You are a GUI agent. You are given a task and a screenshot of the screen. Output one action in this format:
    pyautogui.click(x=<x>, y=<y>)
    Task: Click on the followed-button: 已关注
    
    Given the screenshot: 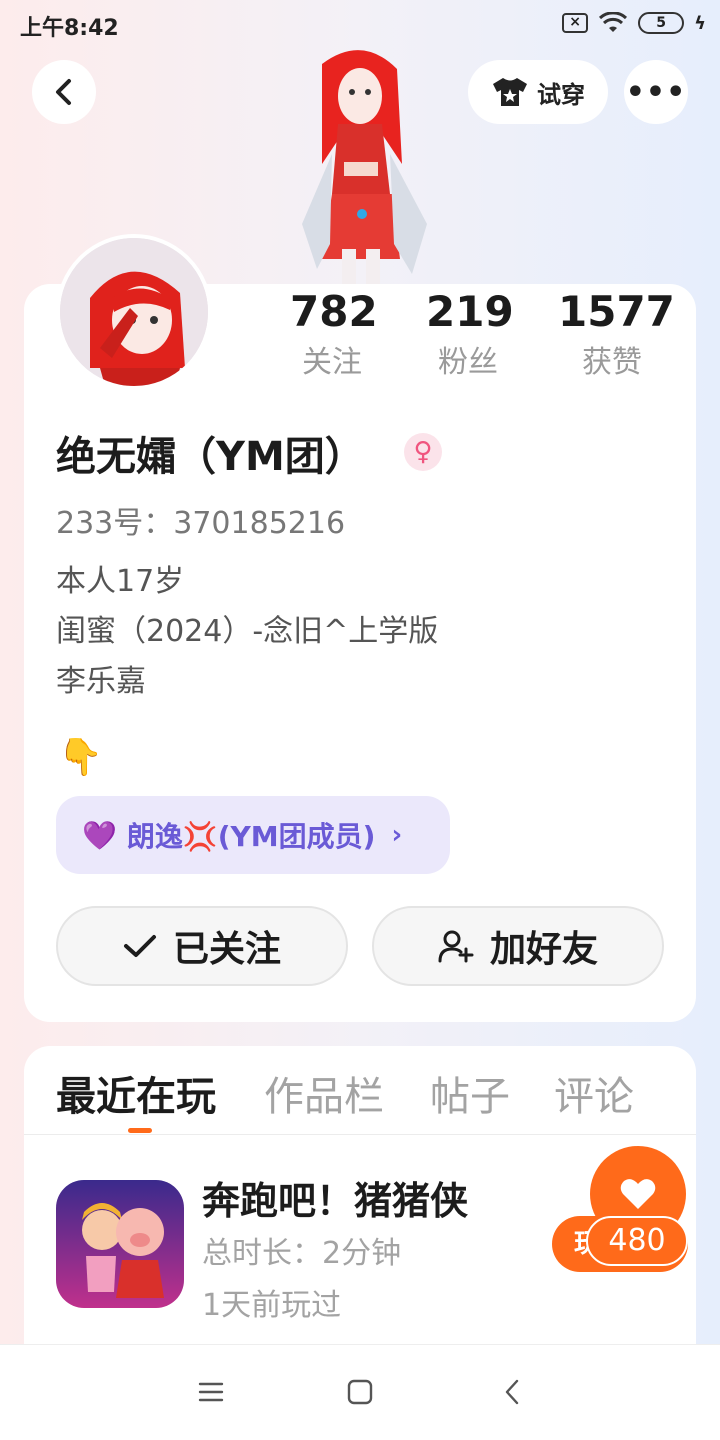 What is the action you would take?
    pyautogui.click(x=202, y=946)
    